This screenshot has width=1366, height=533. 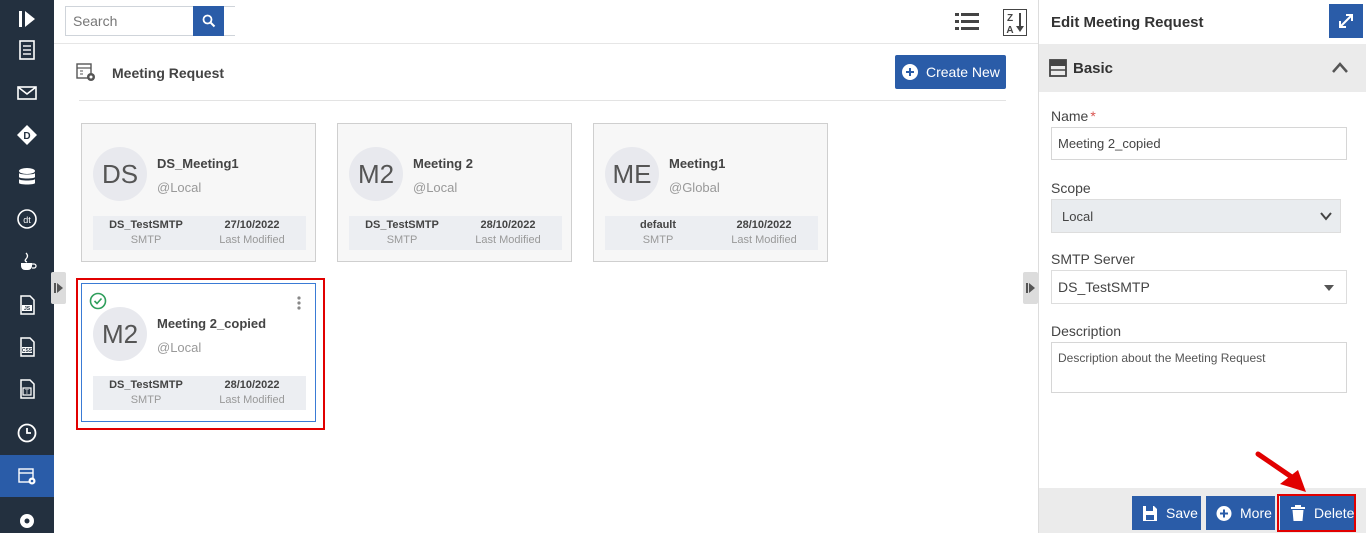 I want to click on meeting-request-icon, so click(x=85, y=72).